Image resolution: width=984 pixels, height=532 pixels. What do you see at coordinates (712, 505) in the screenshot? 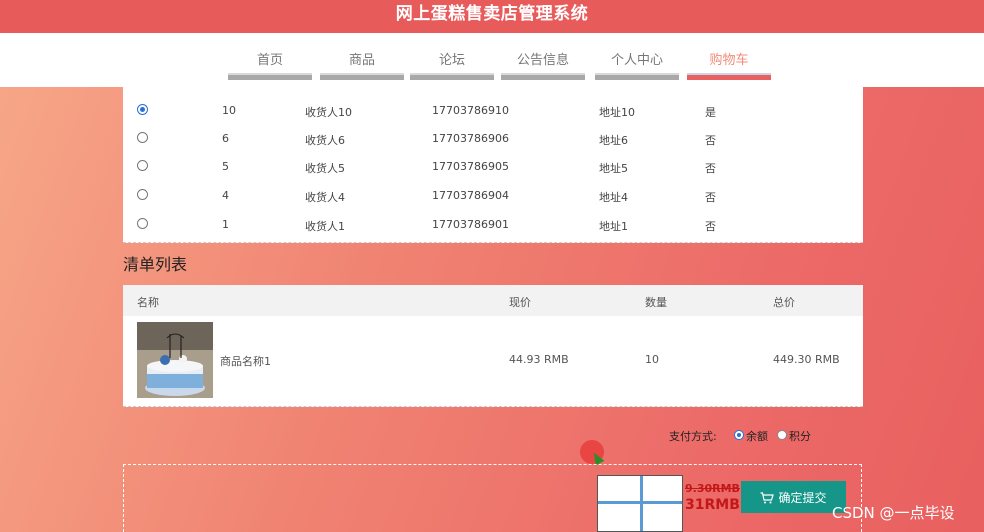
I see `final-price: 31RMB` at bounding box center [712, 505].